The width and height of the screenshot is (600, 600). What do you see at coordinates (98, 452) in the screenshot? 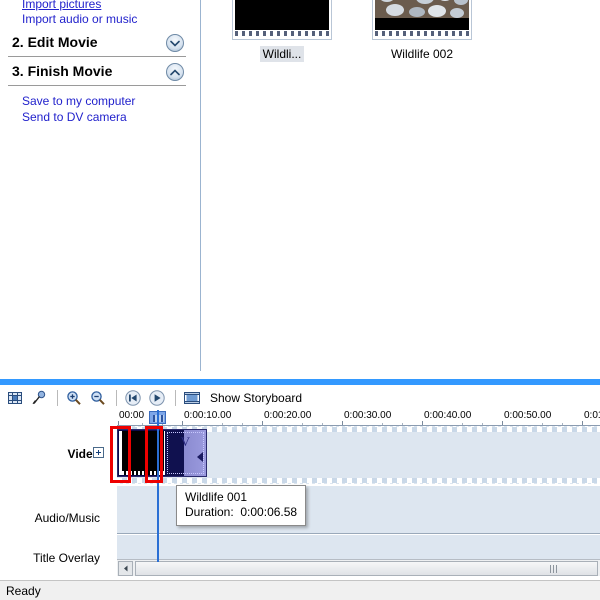
I see `video-track-expander` at bounding box center [98, 452].